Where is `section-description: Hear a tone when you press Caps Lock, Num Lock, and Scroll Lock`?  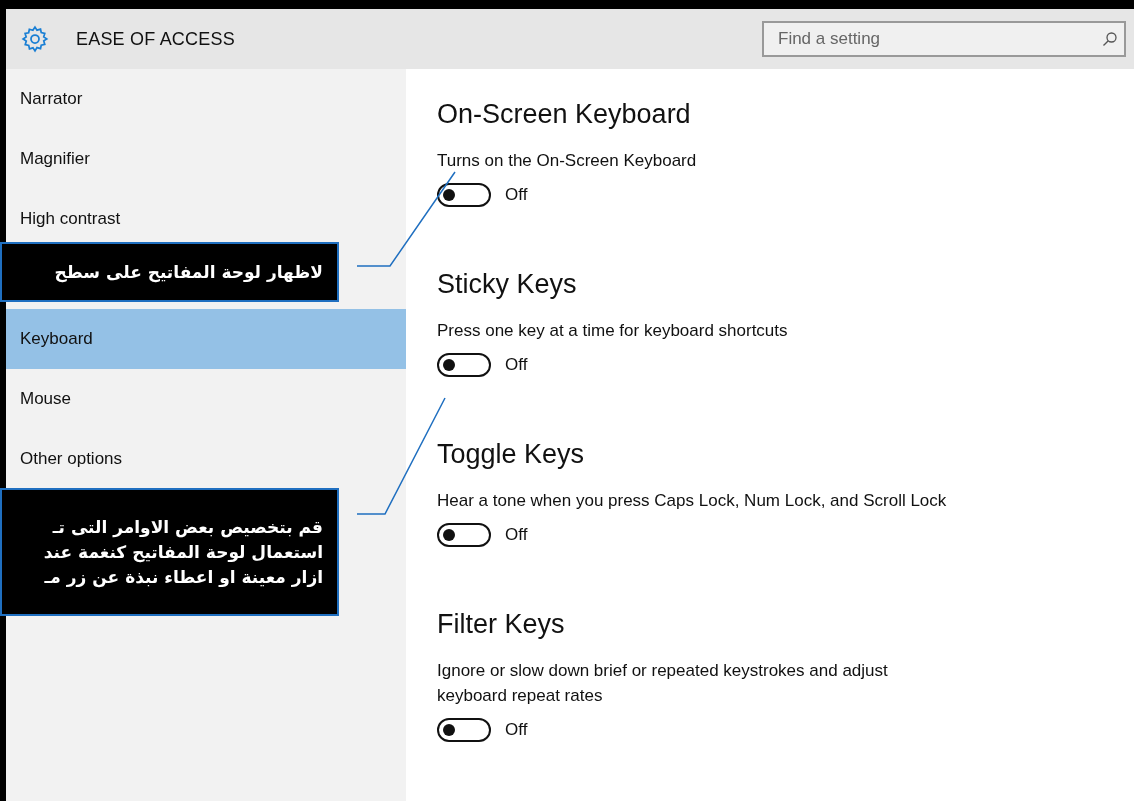 section-description: Hear a tone when you press Caps Lock, Num Lock, and Scroll Lock is located at coordinates (692, 501).